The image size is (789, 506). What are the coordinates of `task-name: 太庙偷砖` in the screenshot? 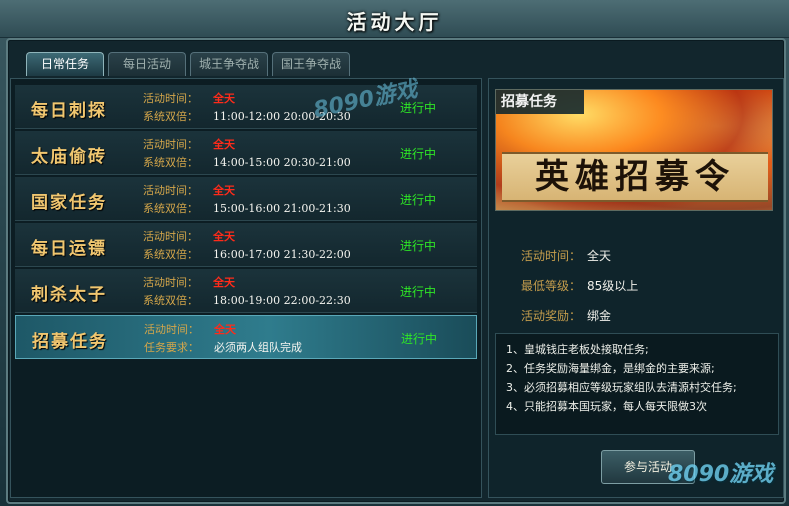 It's located at (69, 157).